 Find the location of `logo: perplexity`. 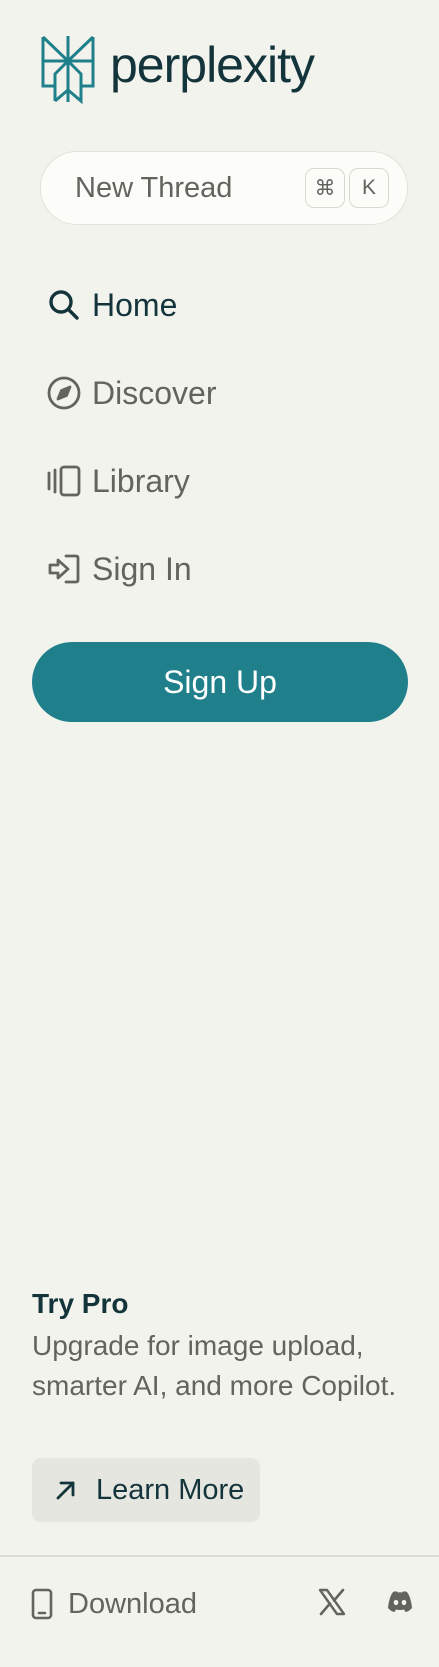

logo: perplexity is located at coordinates (176, 69).